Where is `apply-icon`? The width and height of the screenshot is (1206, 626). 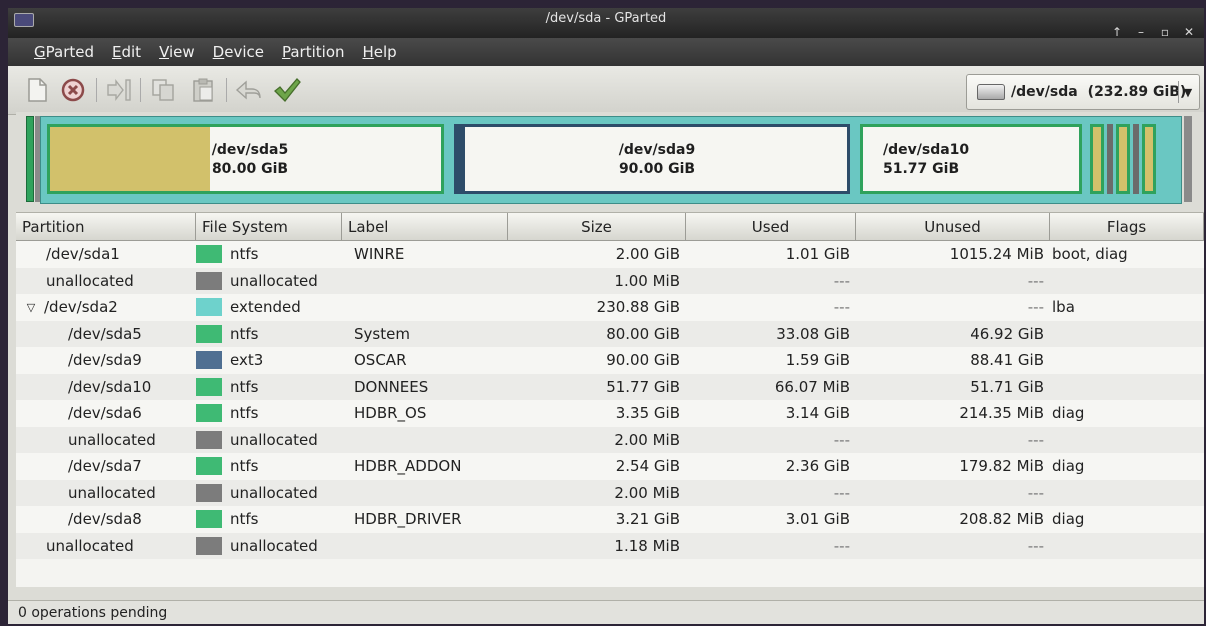 apply-icon is located at coordinates (287, 90).